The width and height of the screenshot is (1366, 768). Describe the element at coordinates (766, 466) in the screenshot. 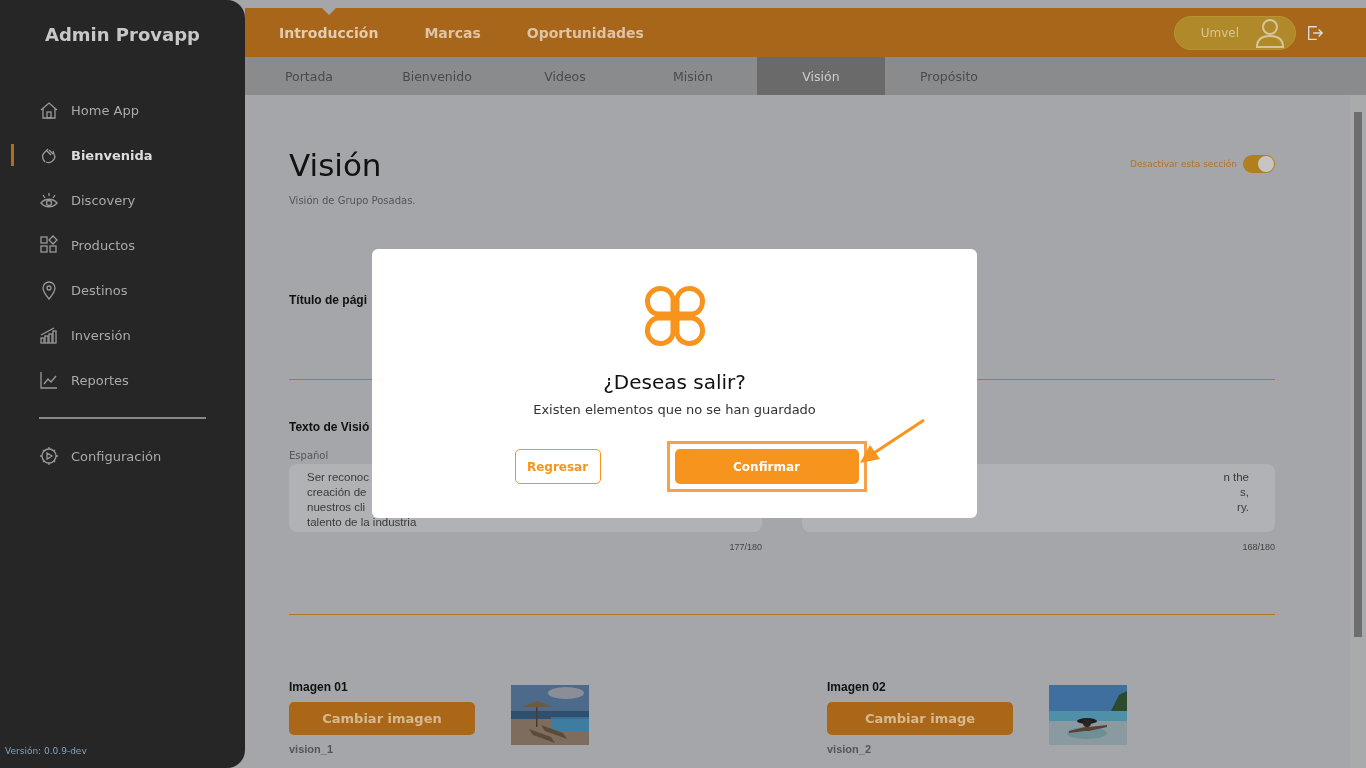

I see `confirm-button: Confirmar` at that location.